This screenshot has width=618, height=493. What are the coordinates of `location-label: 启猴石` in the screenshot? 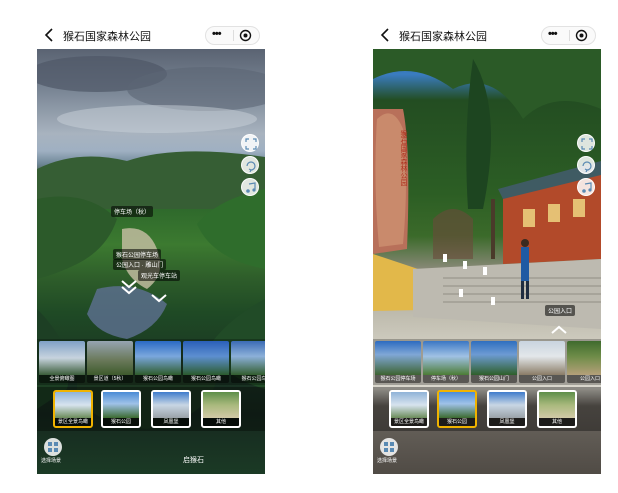 It's located at (193, 460).